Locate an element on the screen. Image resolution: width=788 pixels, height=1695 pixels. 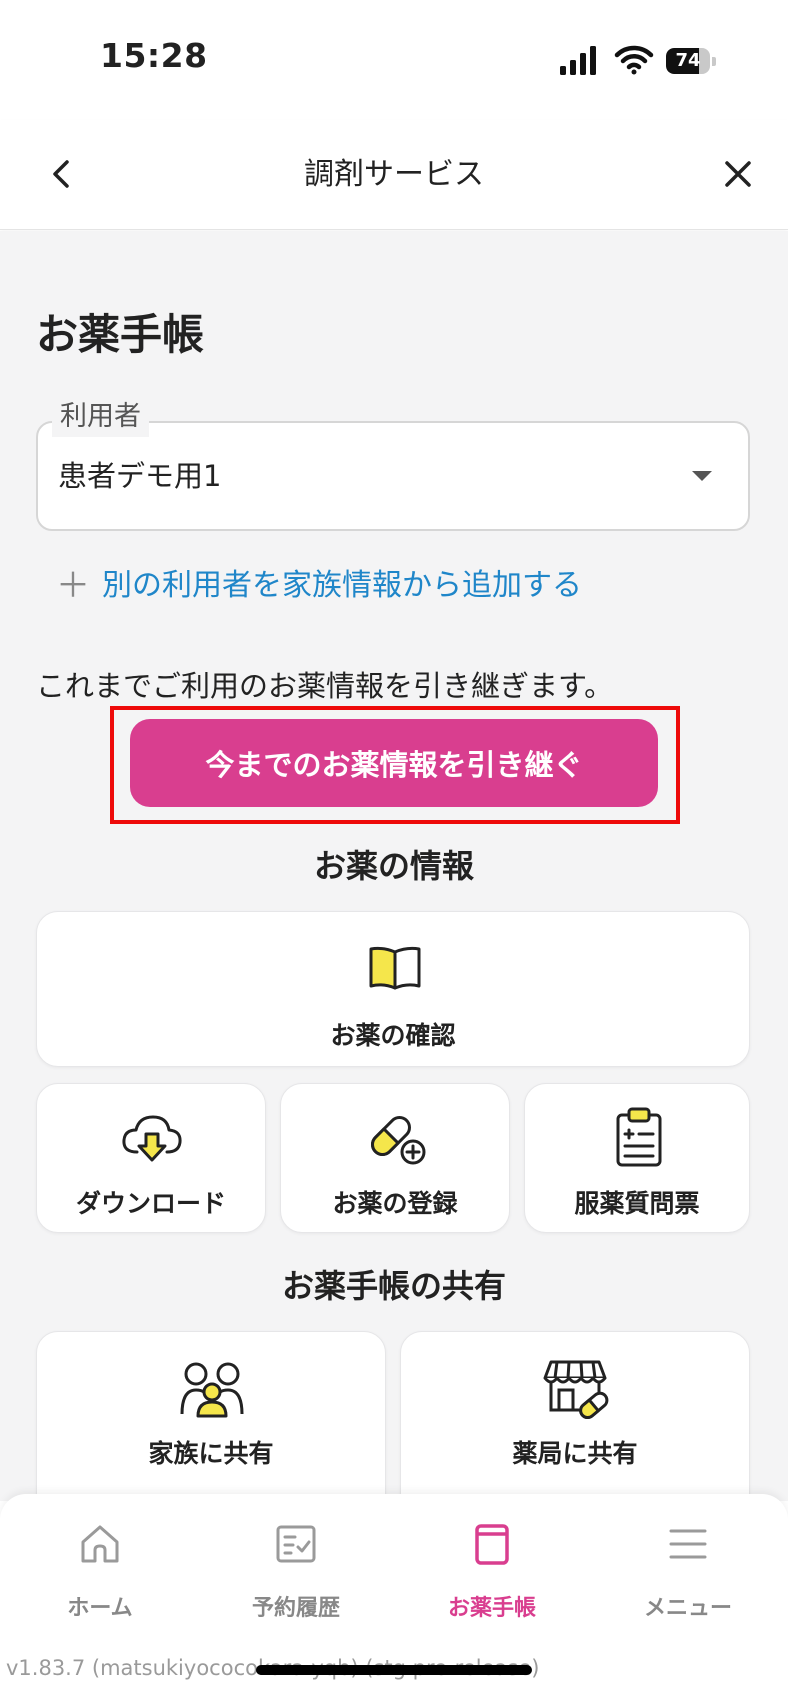
pharmacy-icon is located at coordinates (576, 1389).